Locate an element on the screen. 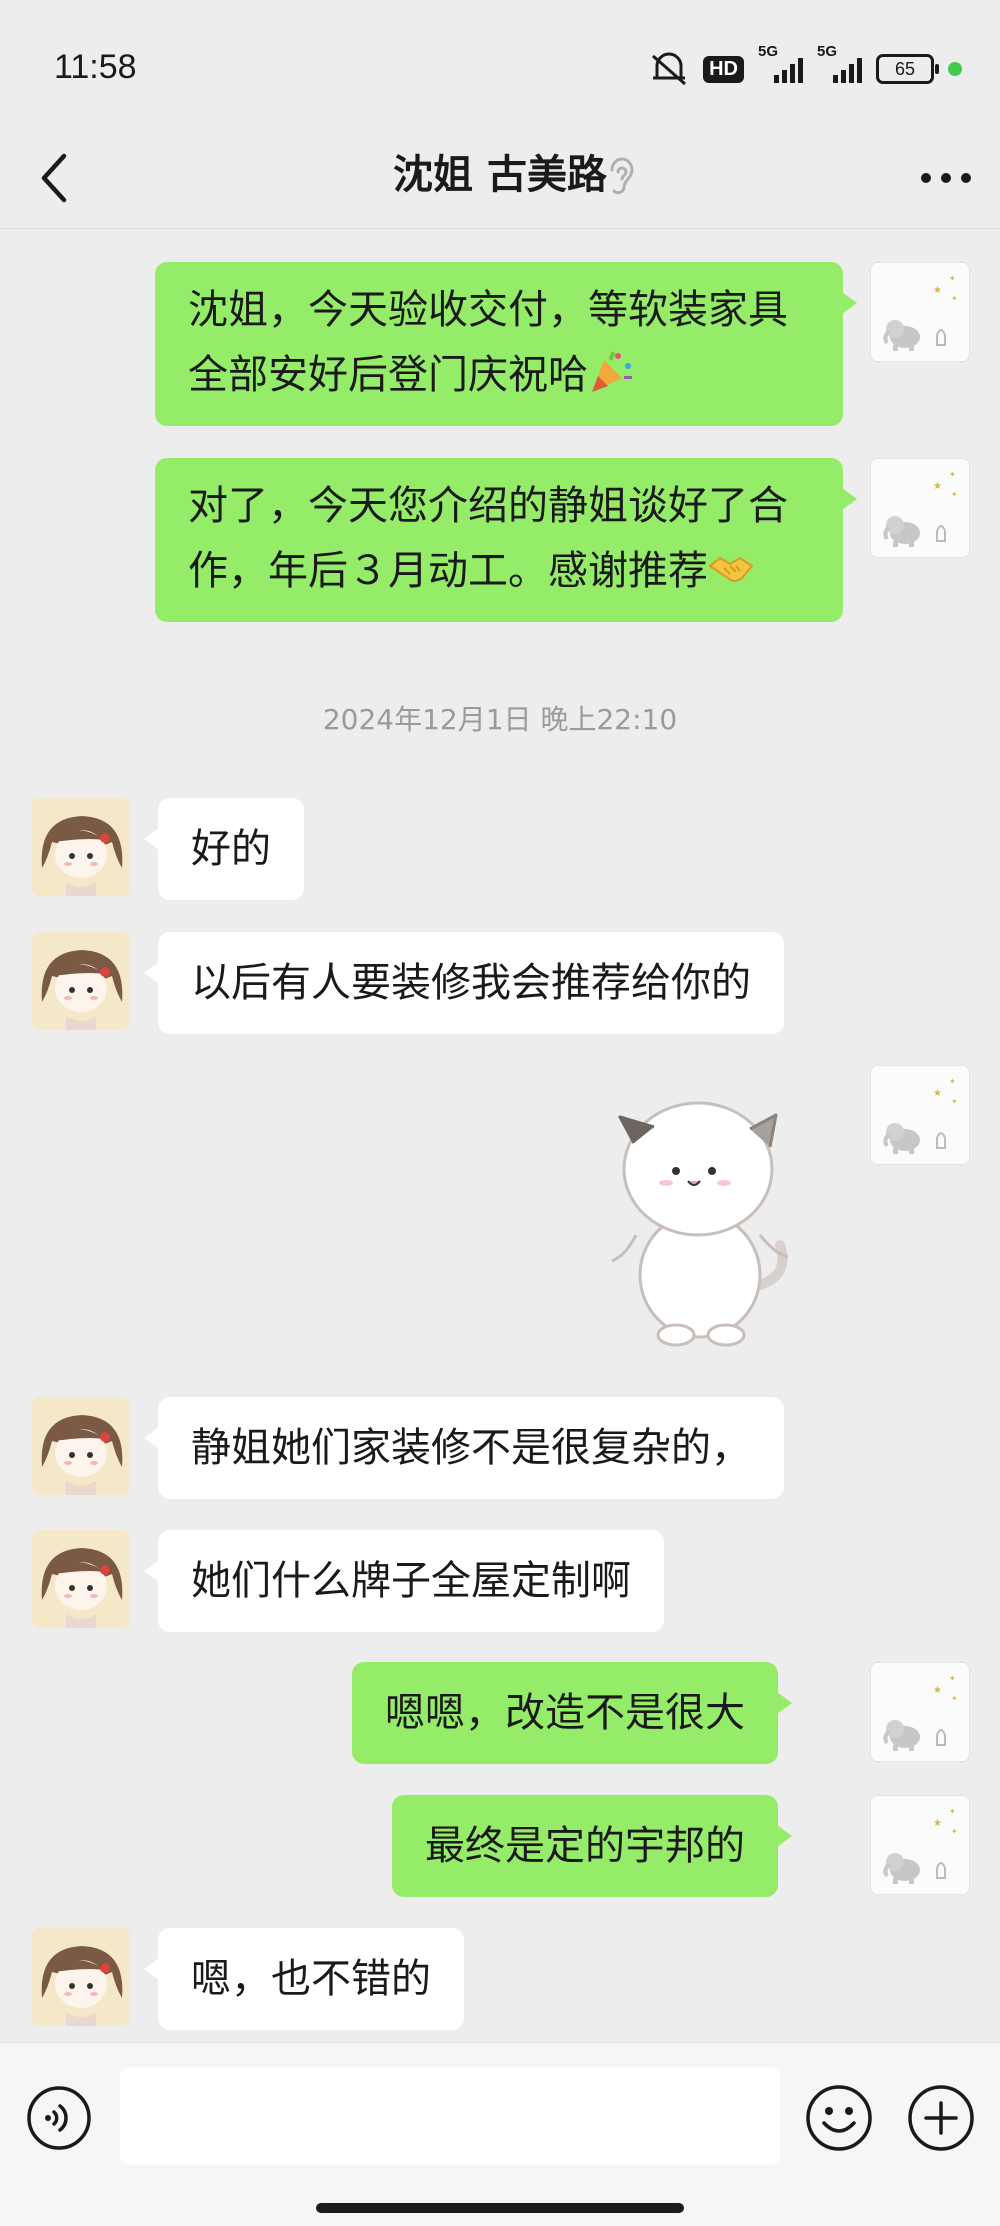 Image resolution: width=1000 pixels, height=2226 pixels. received-message: 她们什么牌子全屋定制啊 is located at coordinates (404, 1581).